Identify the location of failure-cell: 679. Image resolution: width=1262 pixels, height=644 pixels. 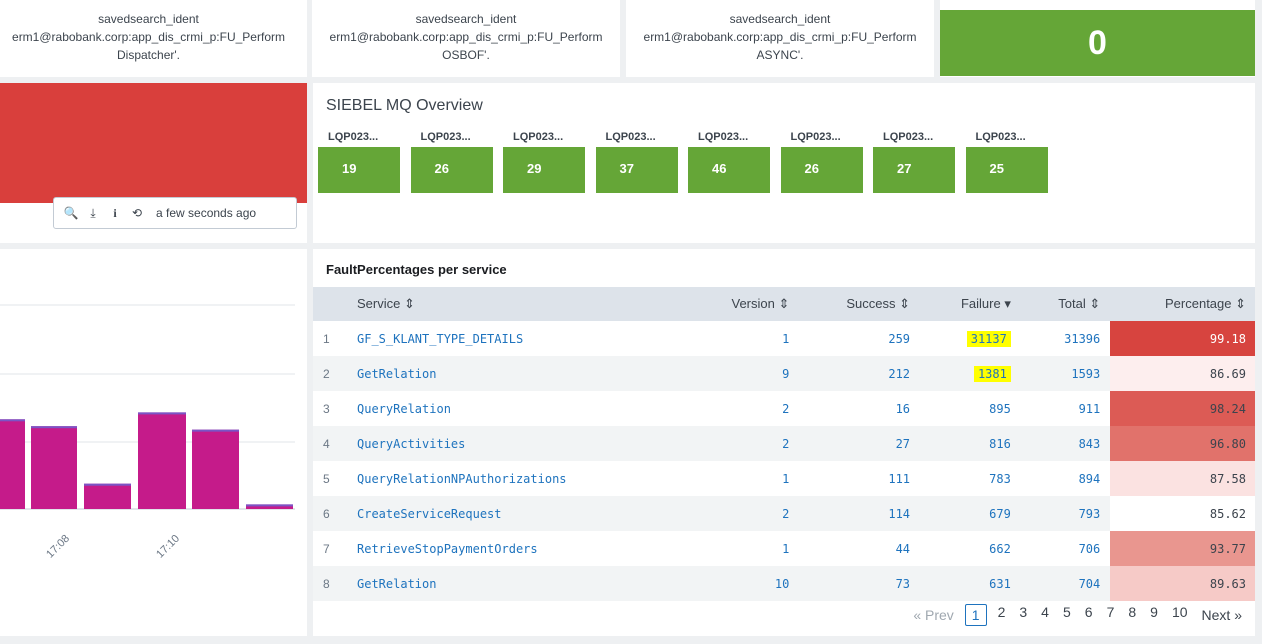
(970, 513).